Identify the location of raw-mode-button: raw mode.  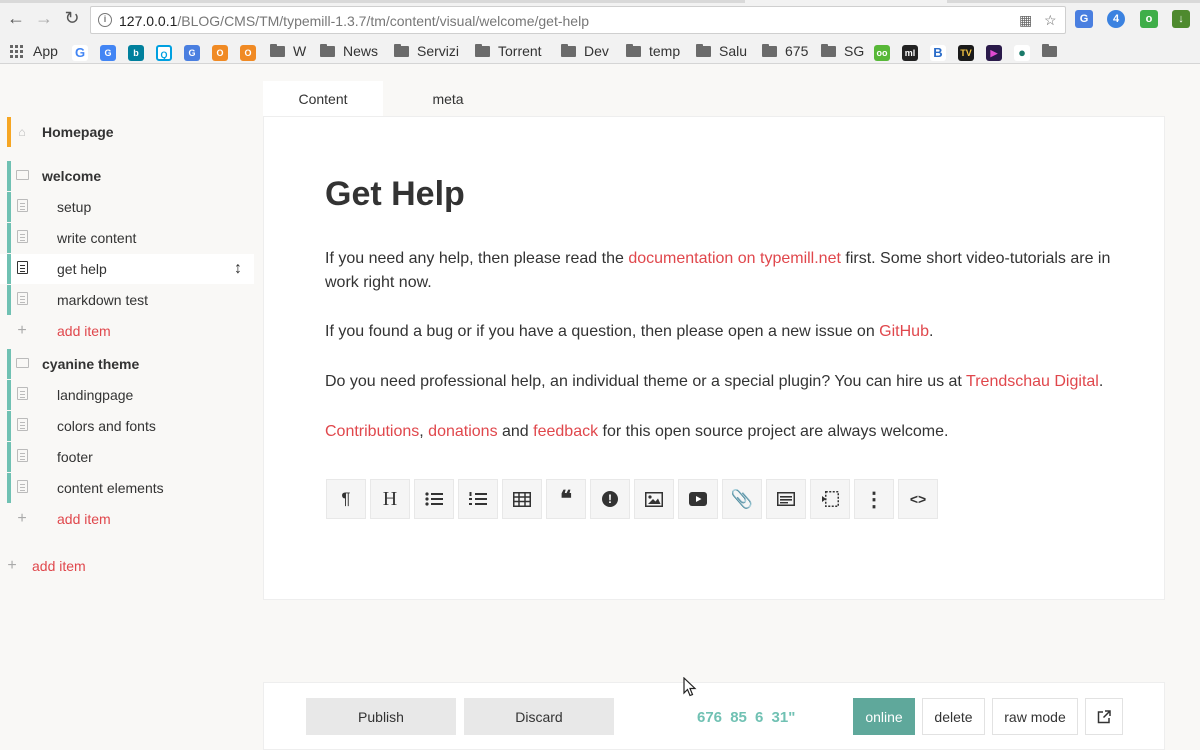
(1035, 716).